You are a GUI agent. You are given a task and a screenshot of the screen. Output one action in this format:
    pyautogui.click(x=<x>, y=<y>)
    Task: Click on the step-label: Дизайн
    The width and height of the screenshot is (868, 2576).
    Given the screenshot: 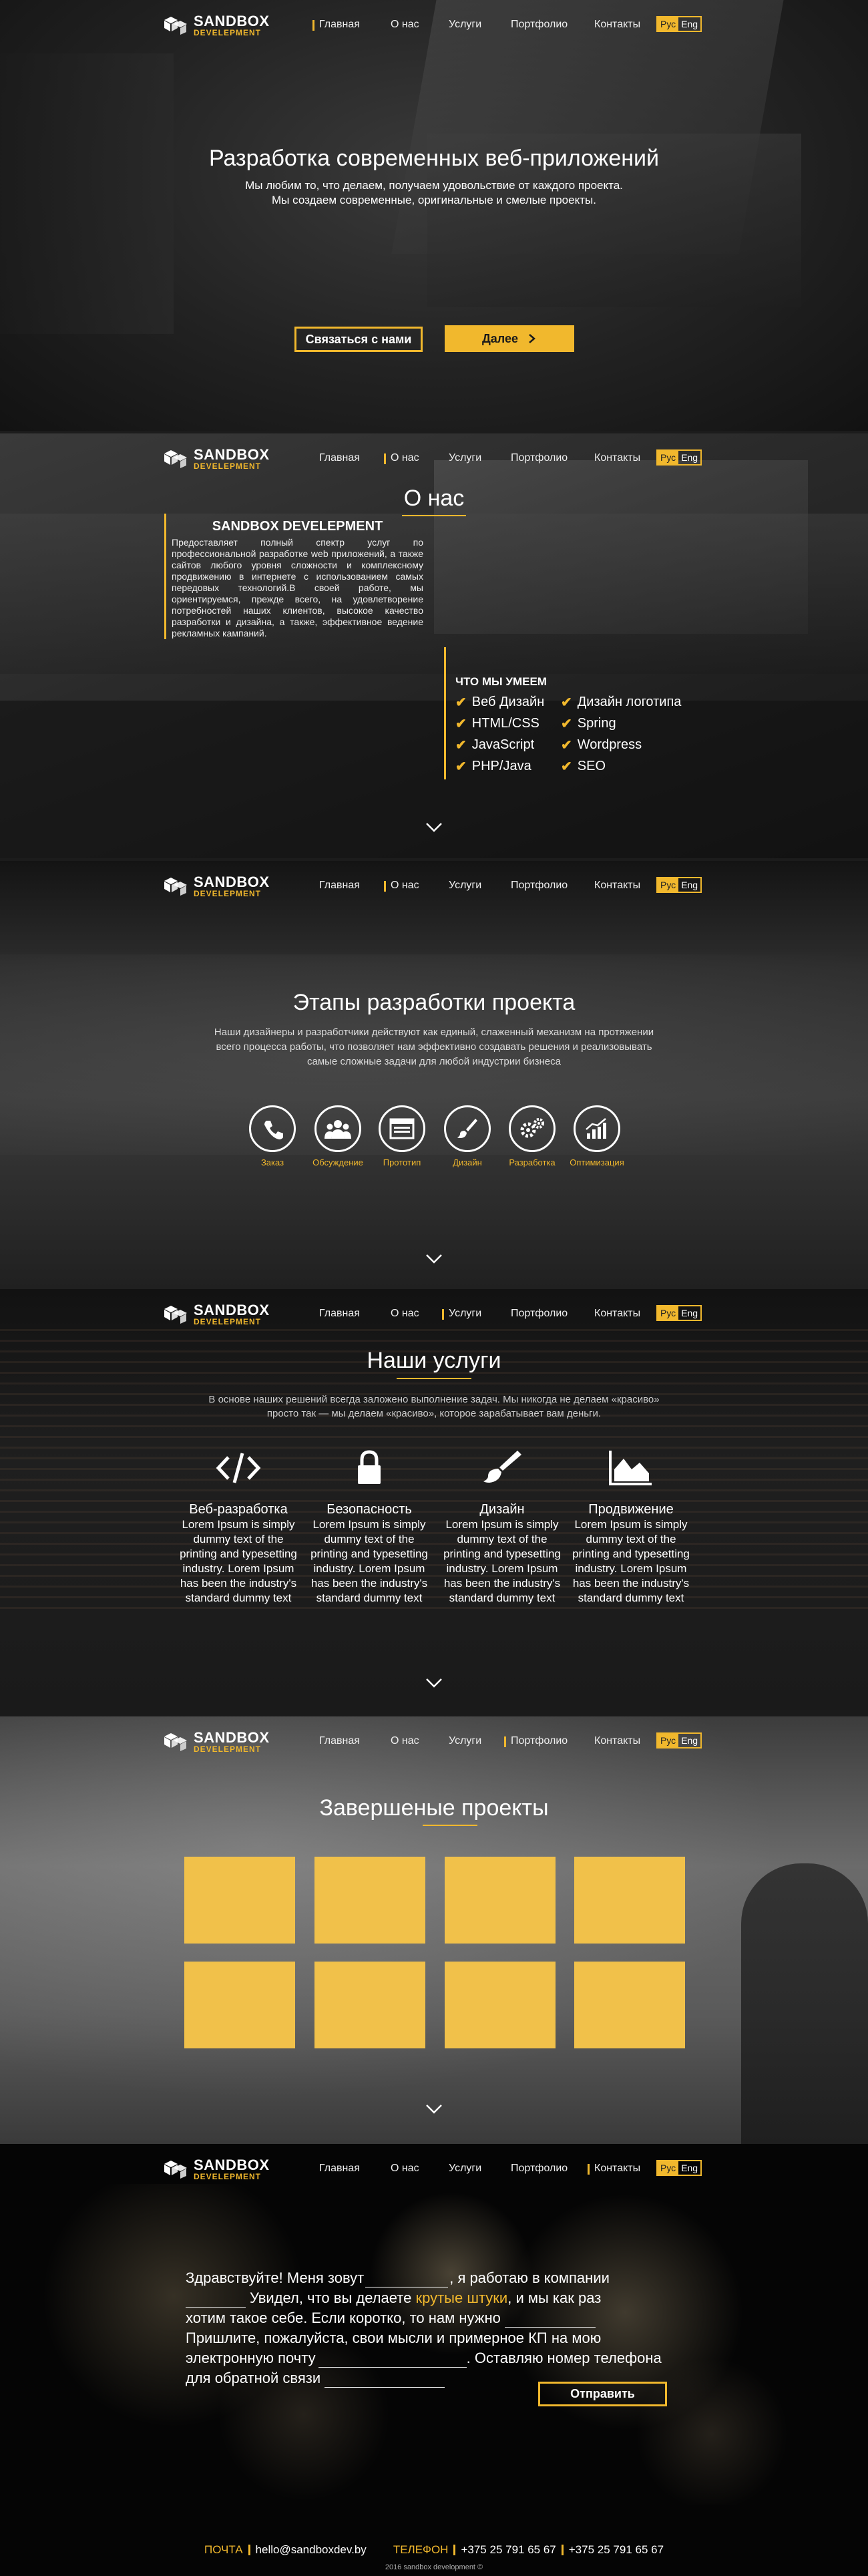 What is the action you would take?
    pyautogui.click(x=467, y=1162)
    